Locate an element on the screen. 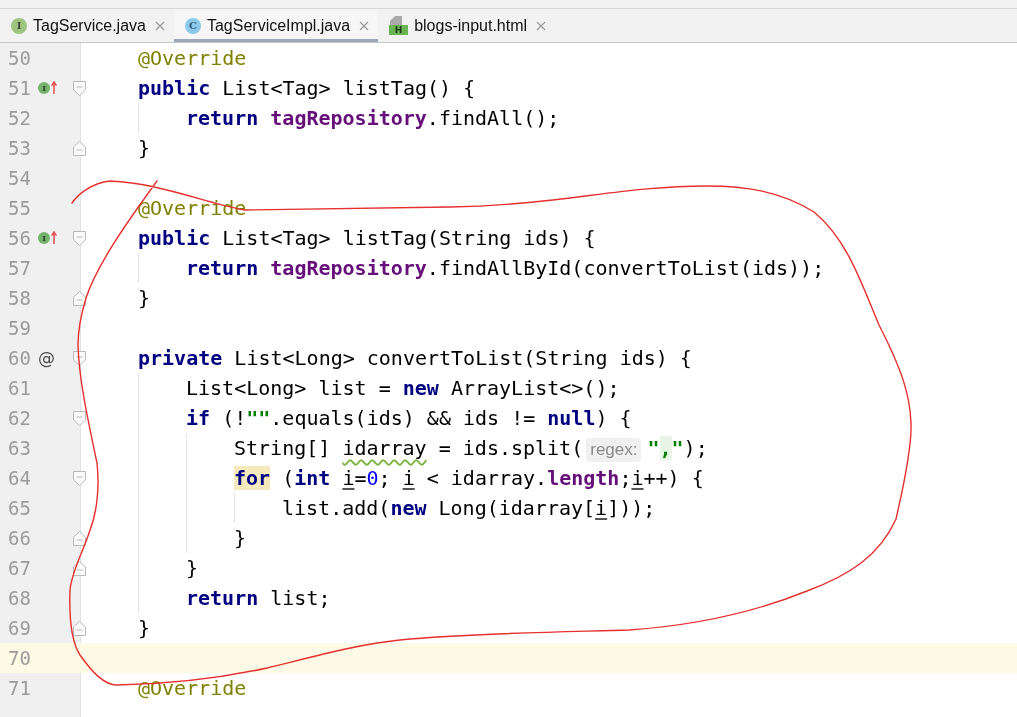 This screenshot has width=1017, height=717. line-number: 50 is located at coordinates (19, 58).